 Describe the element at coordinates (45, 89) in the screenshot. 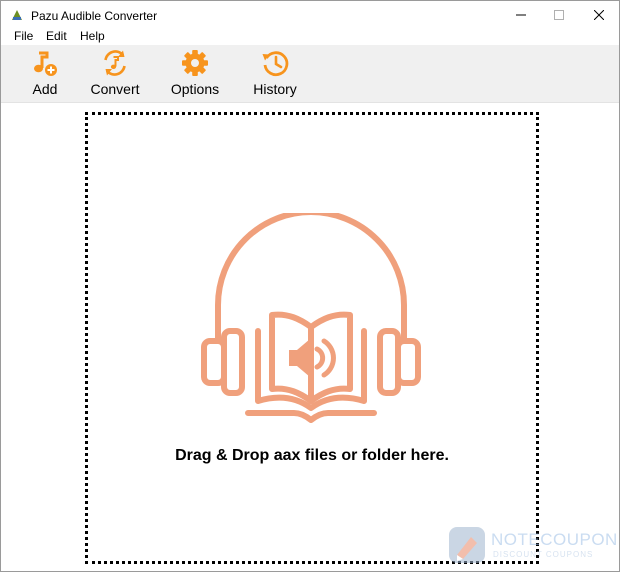

I see `add-button-label: Add` at that location.